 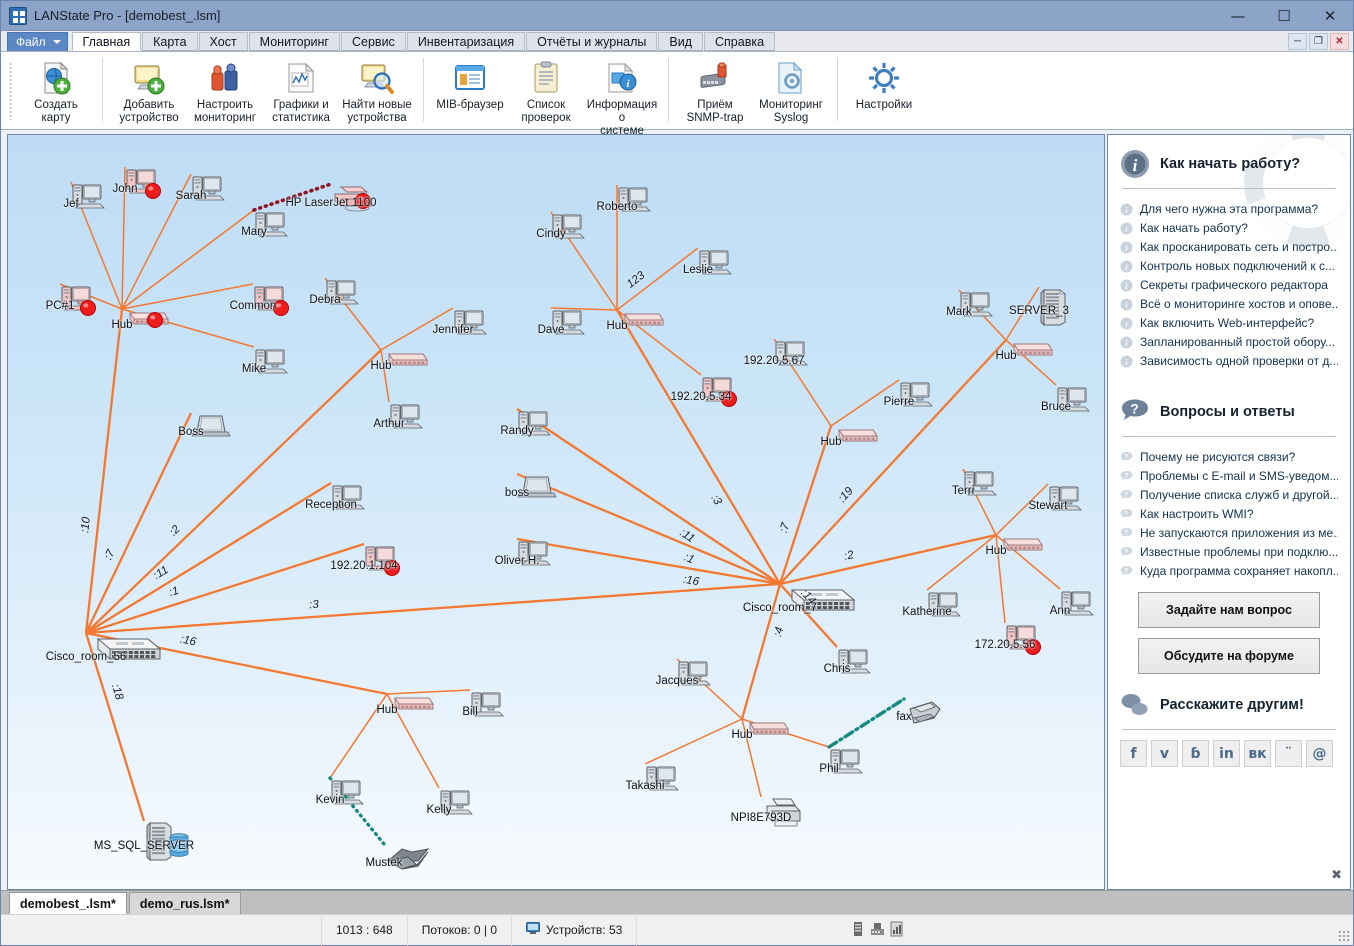 What do you see at coordinates (1133, 753) in the screenshot?
I see `facebook-icon: f` at bounding box center [1133, 753].